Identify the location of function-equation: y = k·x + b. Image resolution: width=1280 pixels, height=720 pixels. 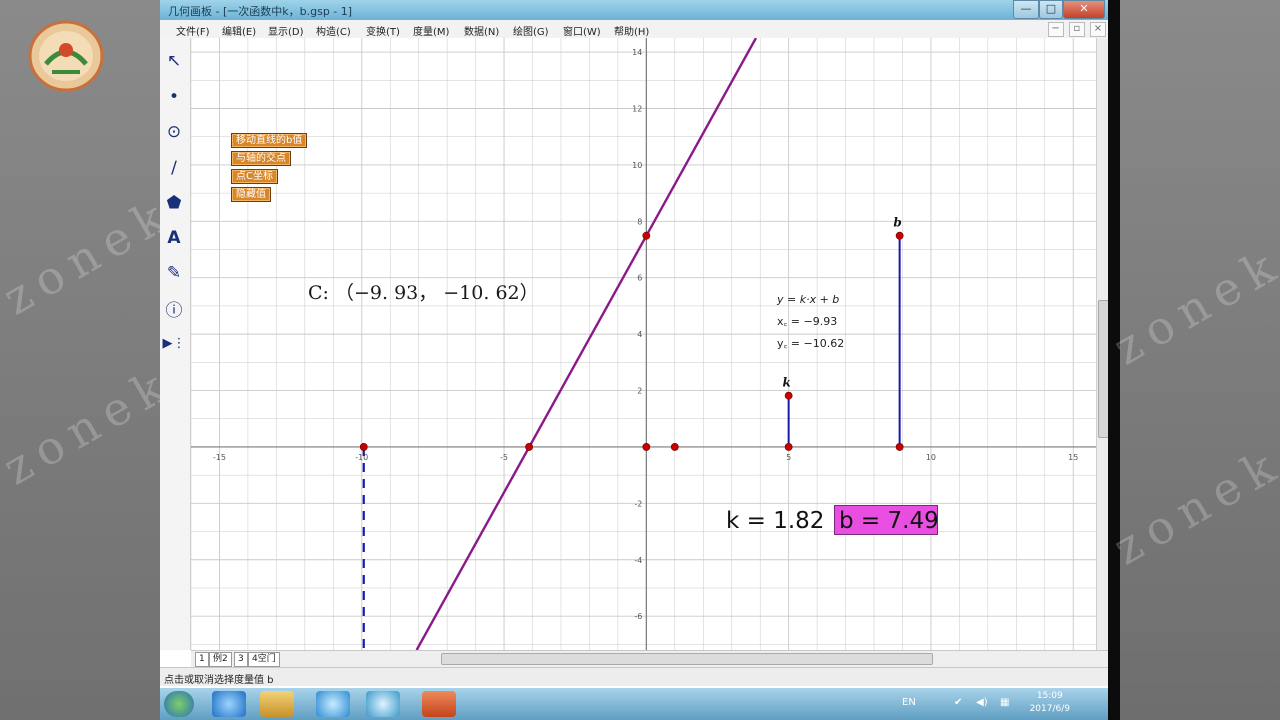
(808, 299).